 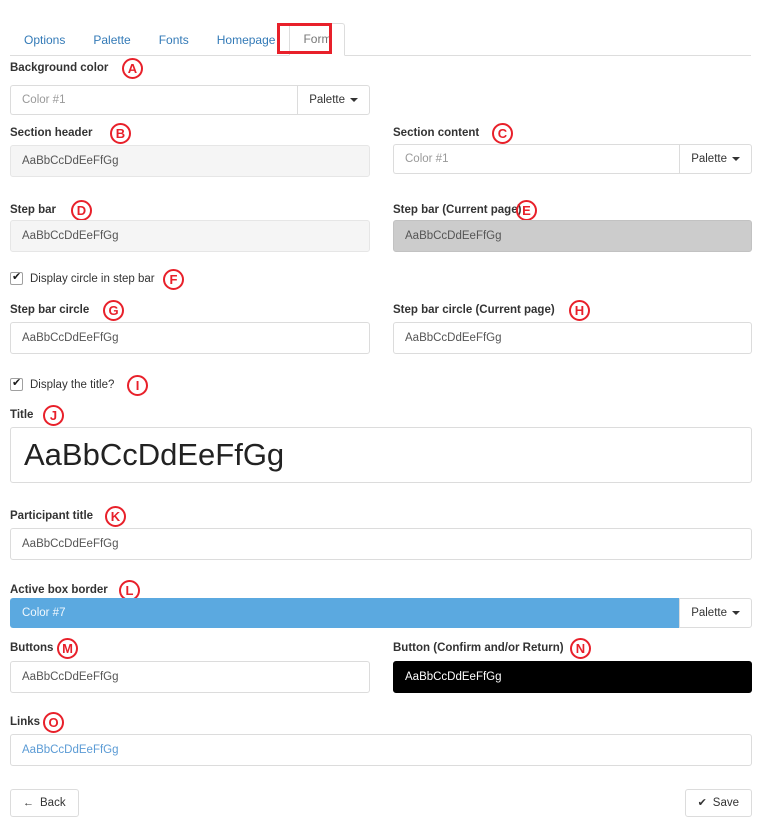 I want to click on tab-options: Options, so click(x=44, y=40).